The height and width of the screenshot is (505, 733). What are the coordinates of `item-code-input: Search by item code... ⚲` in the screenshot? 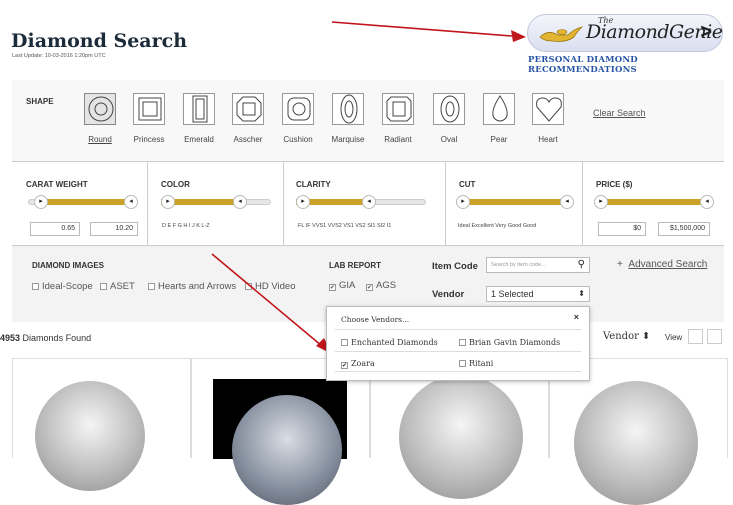 It's located at (538, 265).